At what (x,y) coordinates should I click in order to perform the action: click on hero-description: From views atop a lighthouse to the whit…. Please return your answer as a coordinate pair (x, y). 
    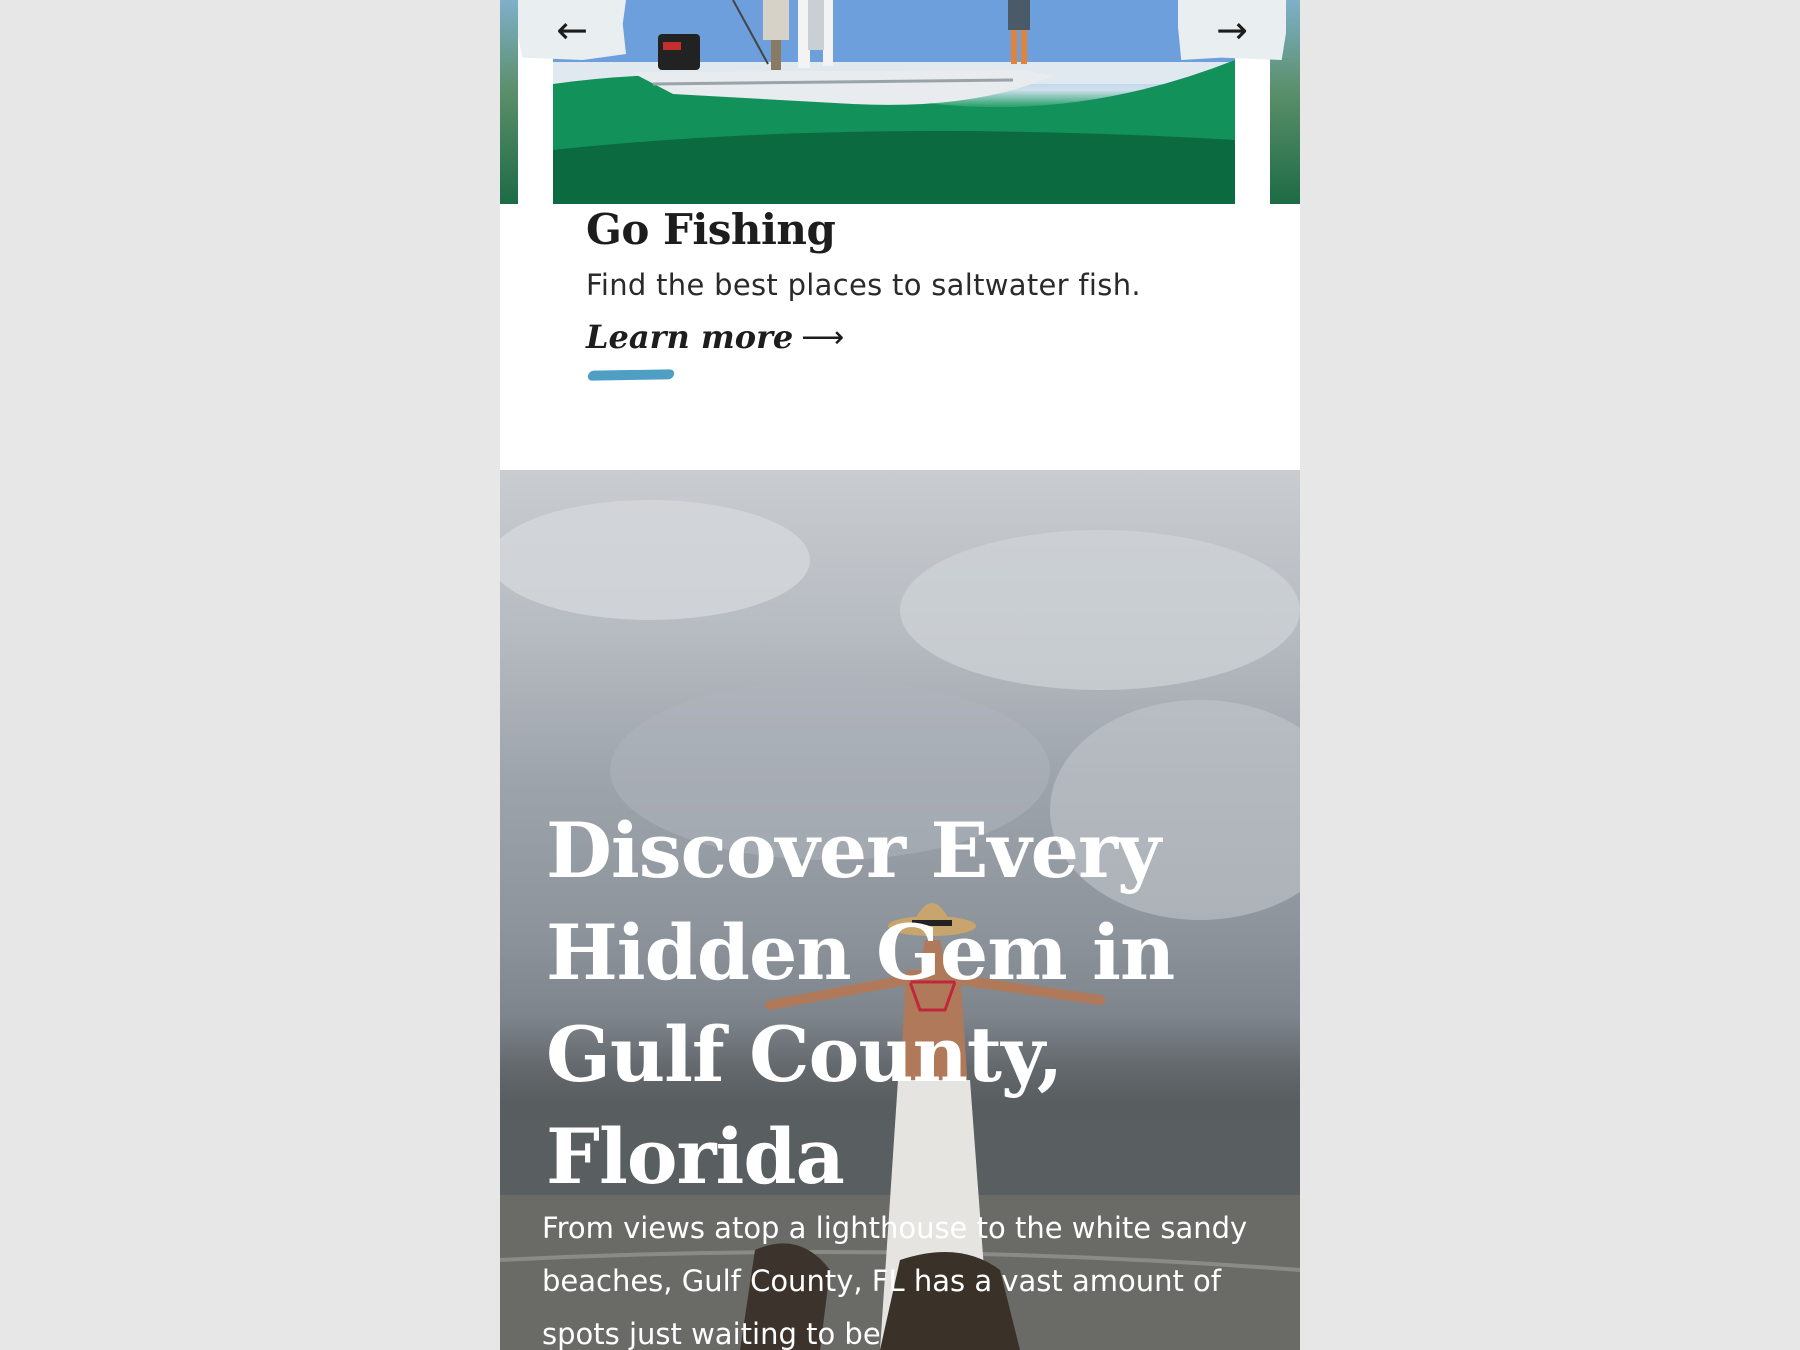
    Looking at the image, I should click on (895, 1280).